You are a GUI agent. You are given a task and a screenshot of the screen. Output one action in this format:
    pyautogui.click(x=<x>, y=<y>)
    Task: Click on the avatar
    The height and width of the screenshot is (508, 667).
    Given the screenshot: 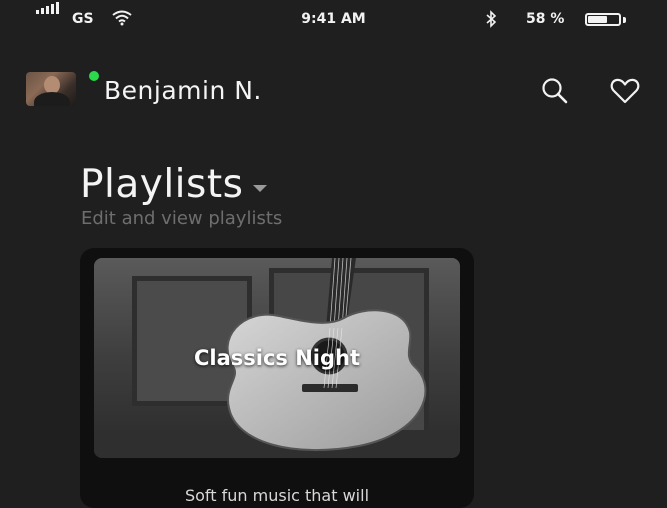 What is the action you would take?
    pyautogui.click(x=51, y=89)
    